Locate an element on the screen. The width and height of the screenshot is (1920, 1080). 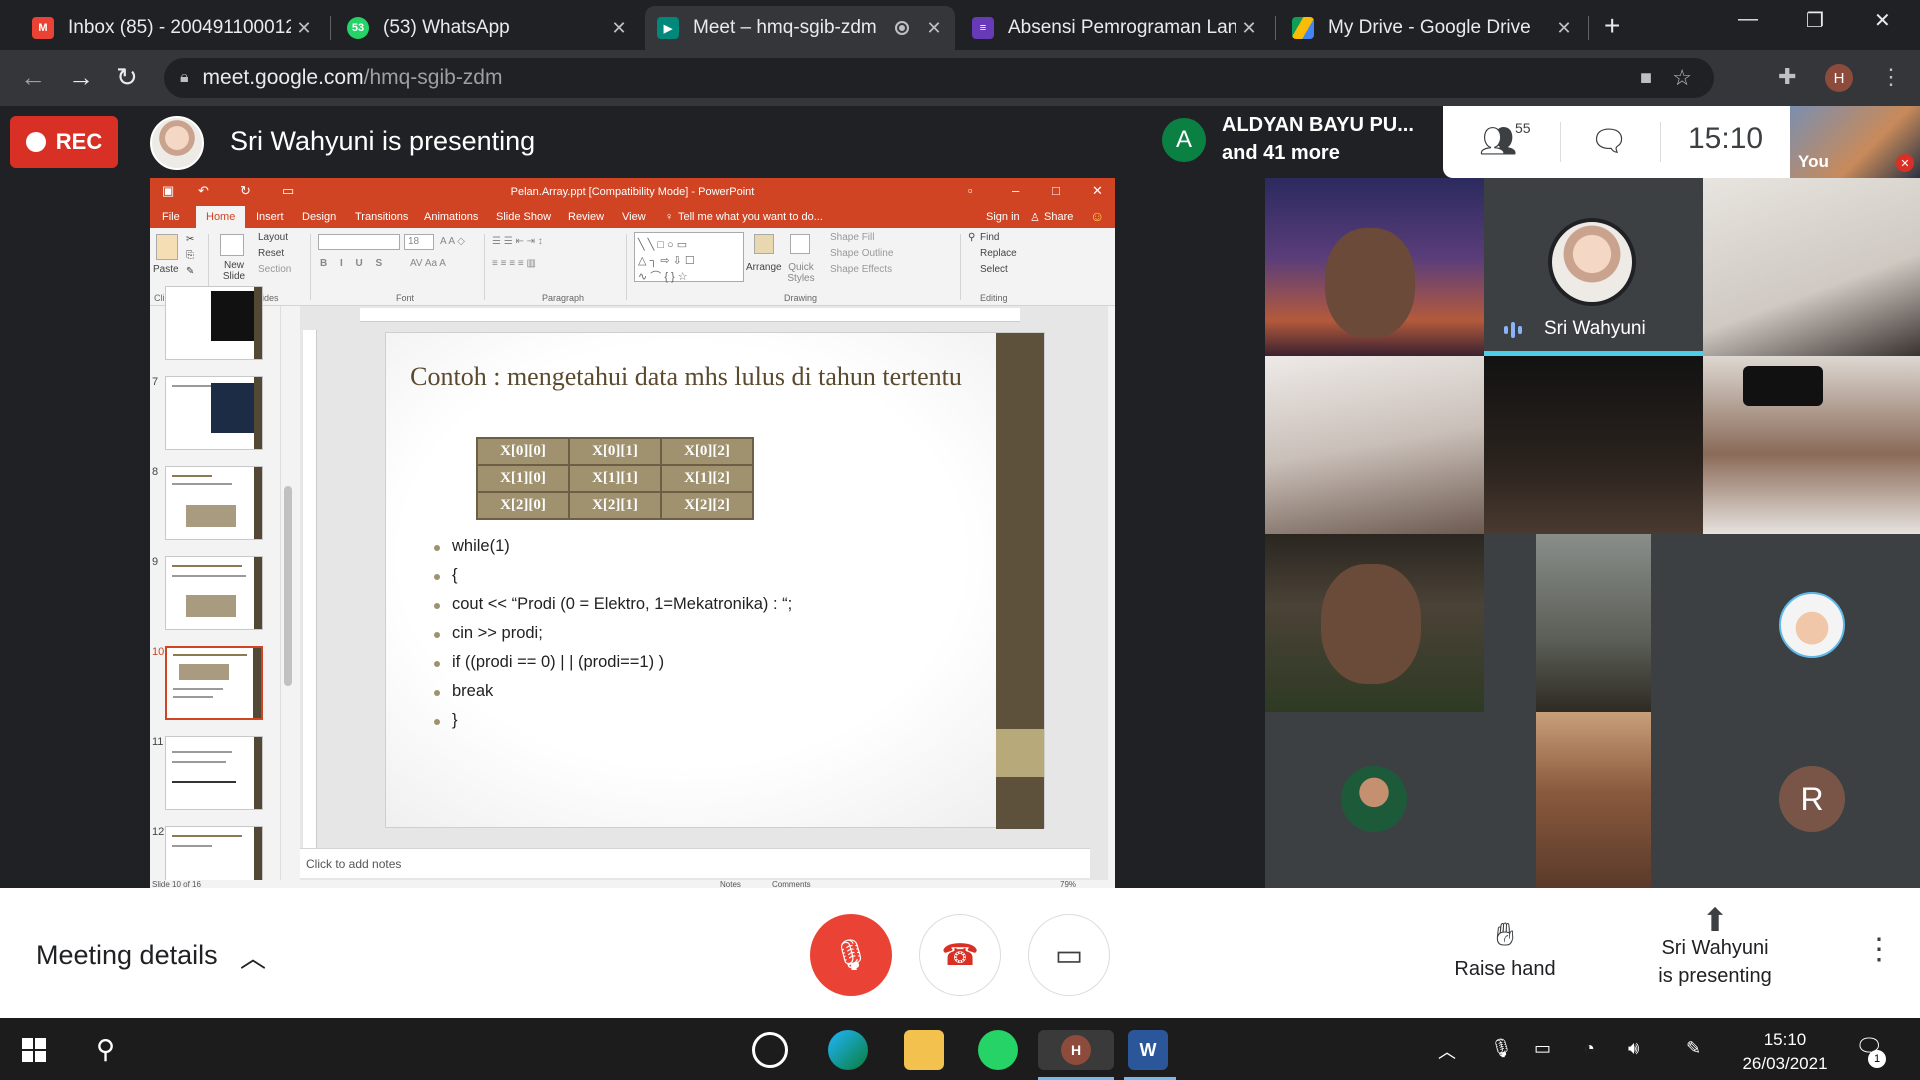
edge-icon is located at coordinates (848, 1050).